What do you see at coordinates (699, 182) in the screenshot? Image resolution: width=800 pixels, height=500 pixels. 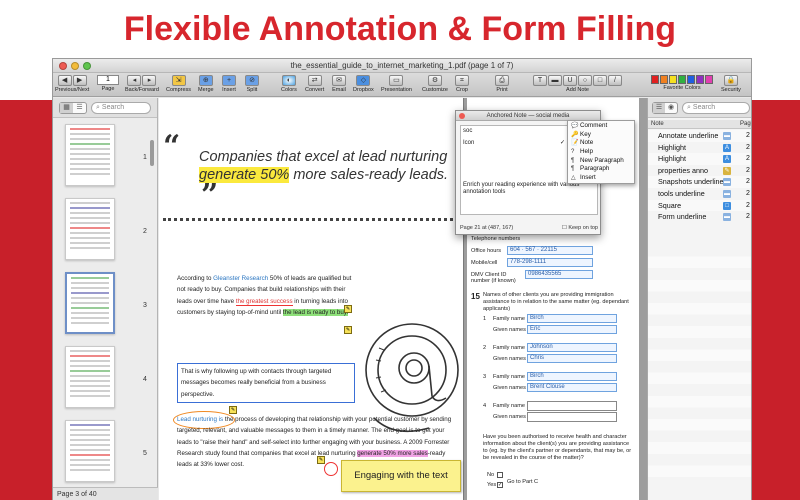 I see `list-item: Snapshots underline ▬ 2` at bounding box center [699, 182].